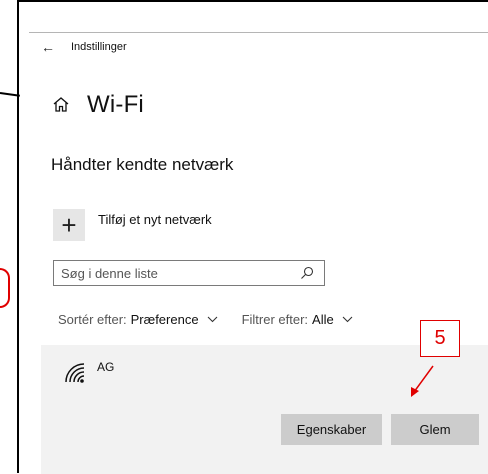 This screenshot has width=488, height=474. What do you see at coordinates (115, 104) in the screenshot?
I see `page-title: Wi-Fi` at bounding box center [115, 104].